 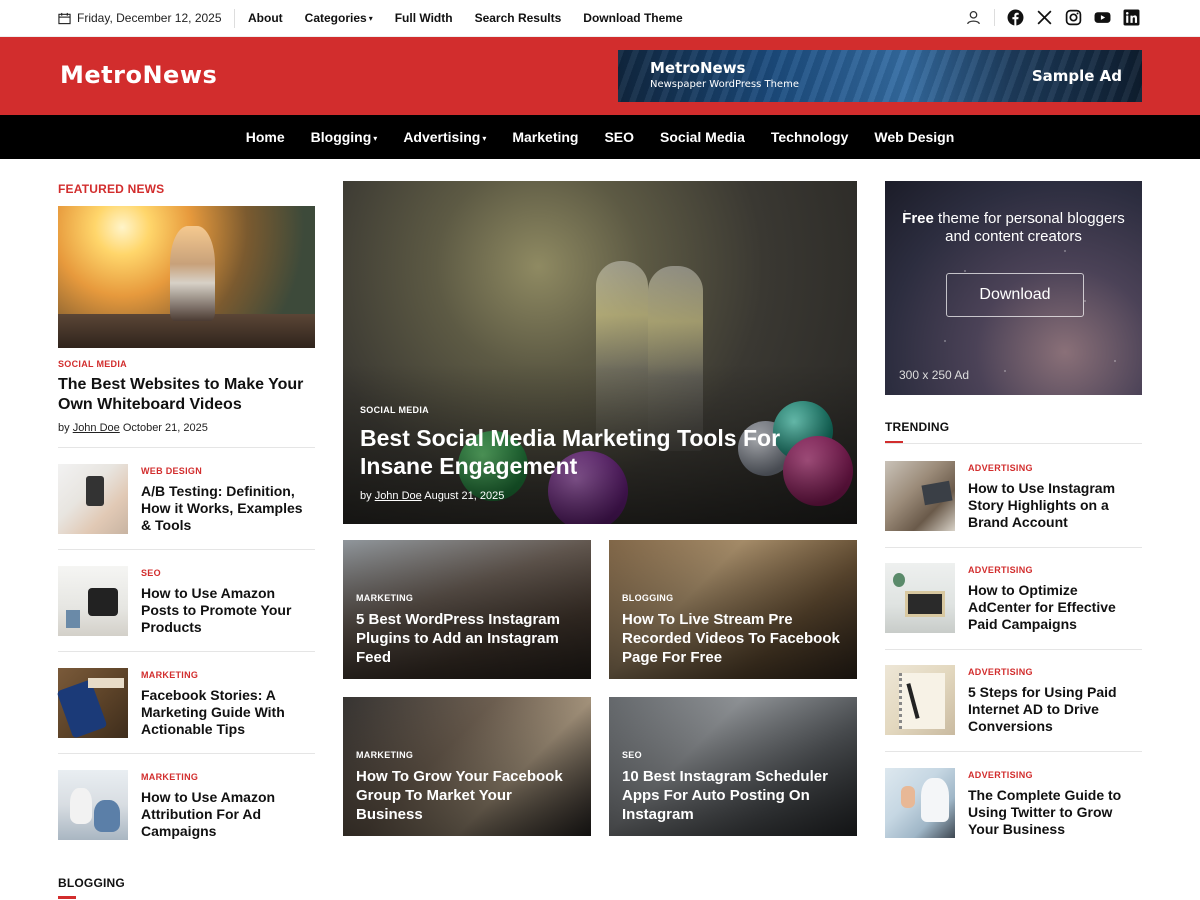 I want to click on globe-shape, so click(x=899, y=580).